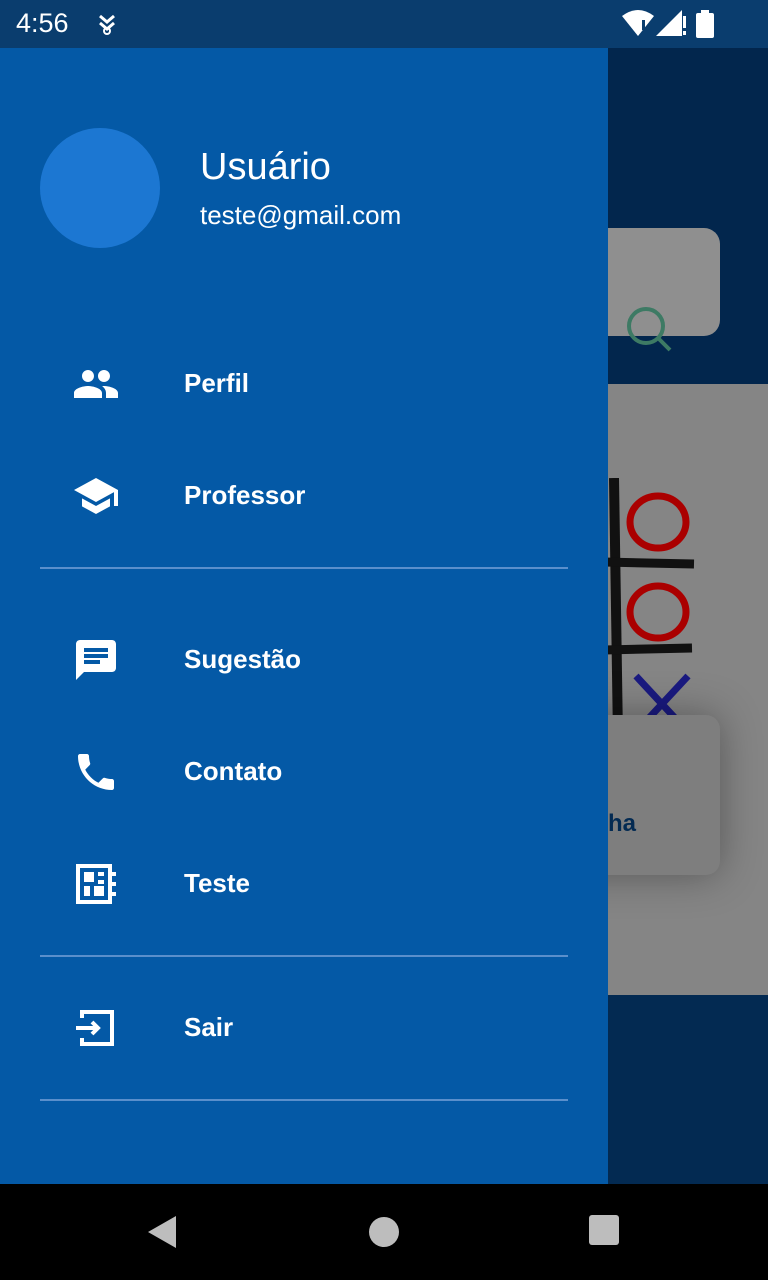  I want to click on drawer-item-label: Professor, so click(245, 495).